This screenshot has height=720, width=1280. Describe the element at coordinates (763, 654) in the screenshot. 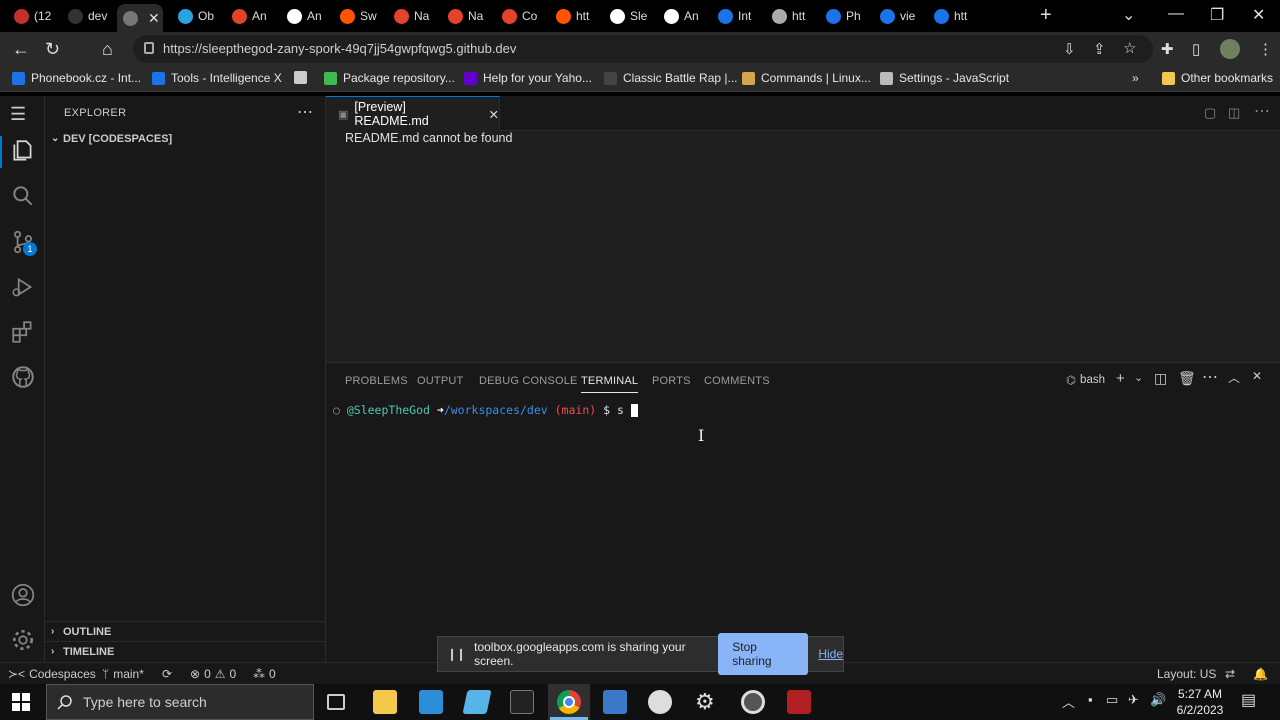

I see `stop-sharing-button: Stop sharing` at that location.